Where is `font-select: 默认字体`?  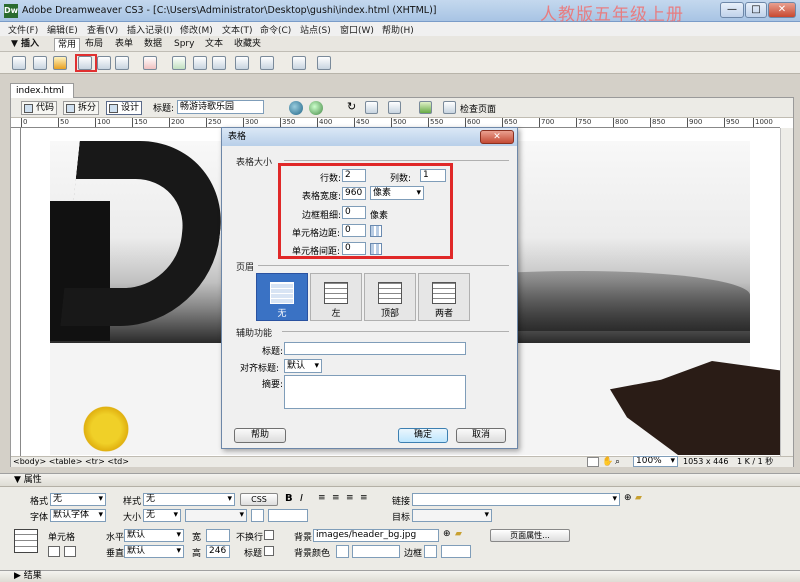 font-select: 默认字体 is located at coordinates (78, 515).